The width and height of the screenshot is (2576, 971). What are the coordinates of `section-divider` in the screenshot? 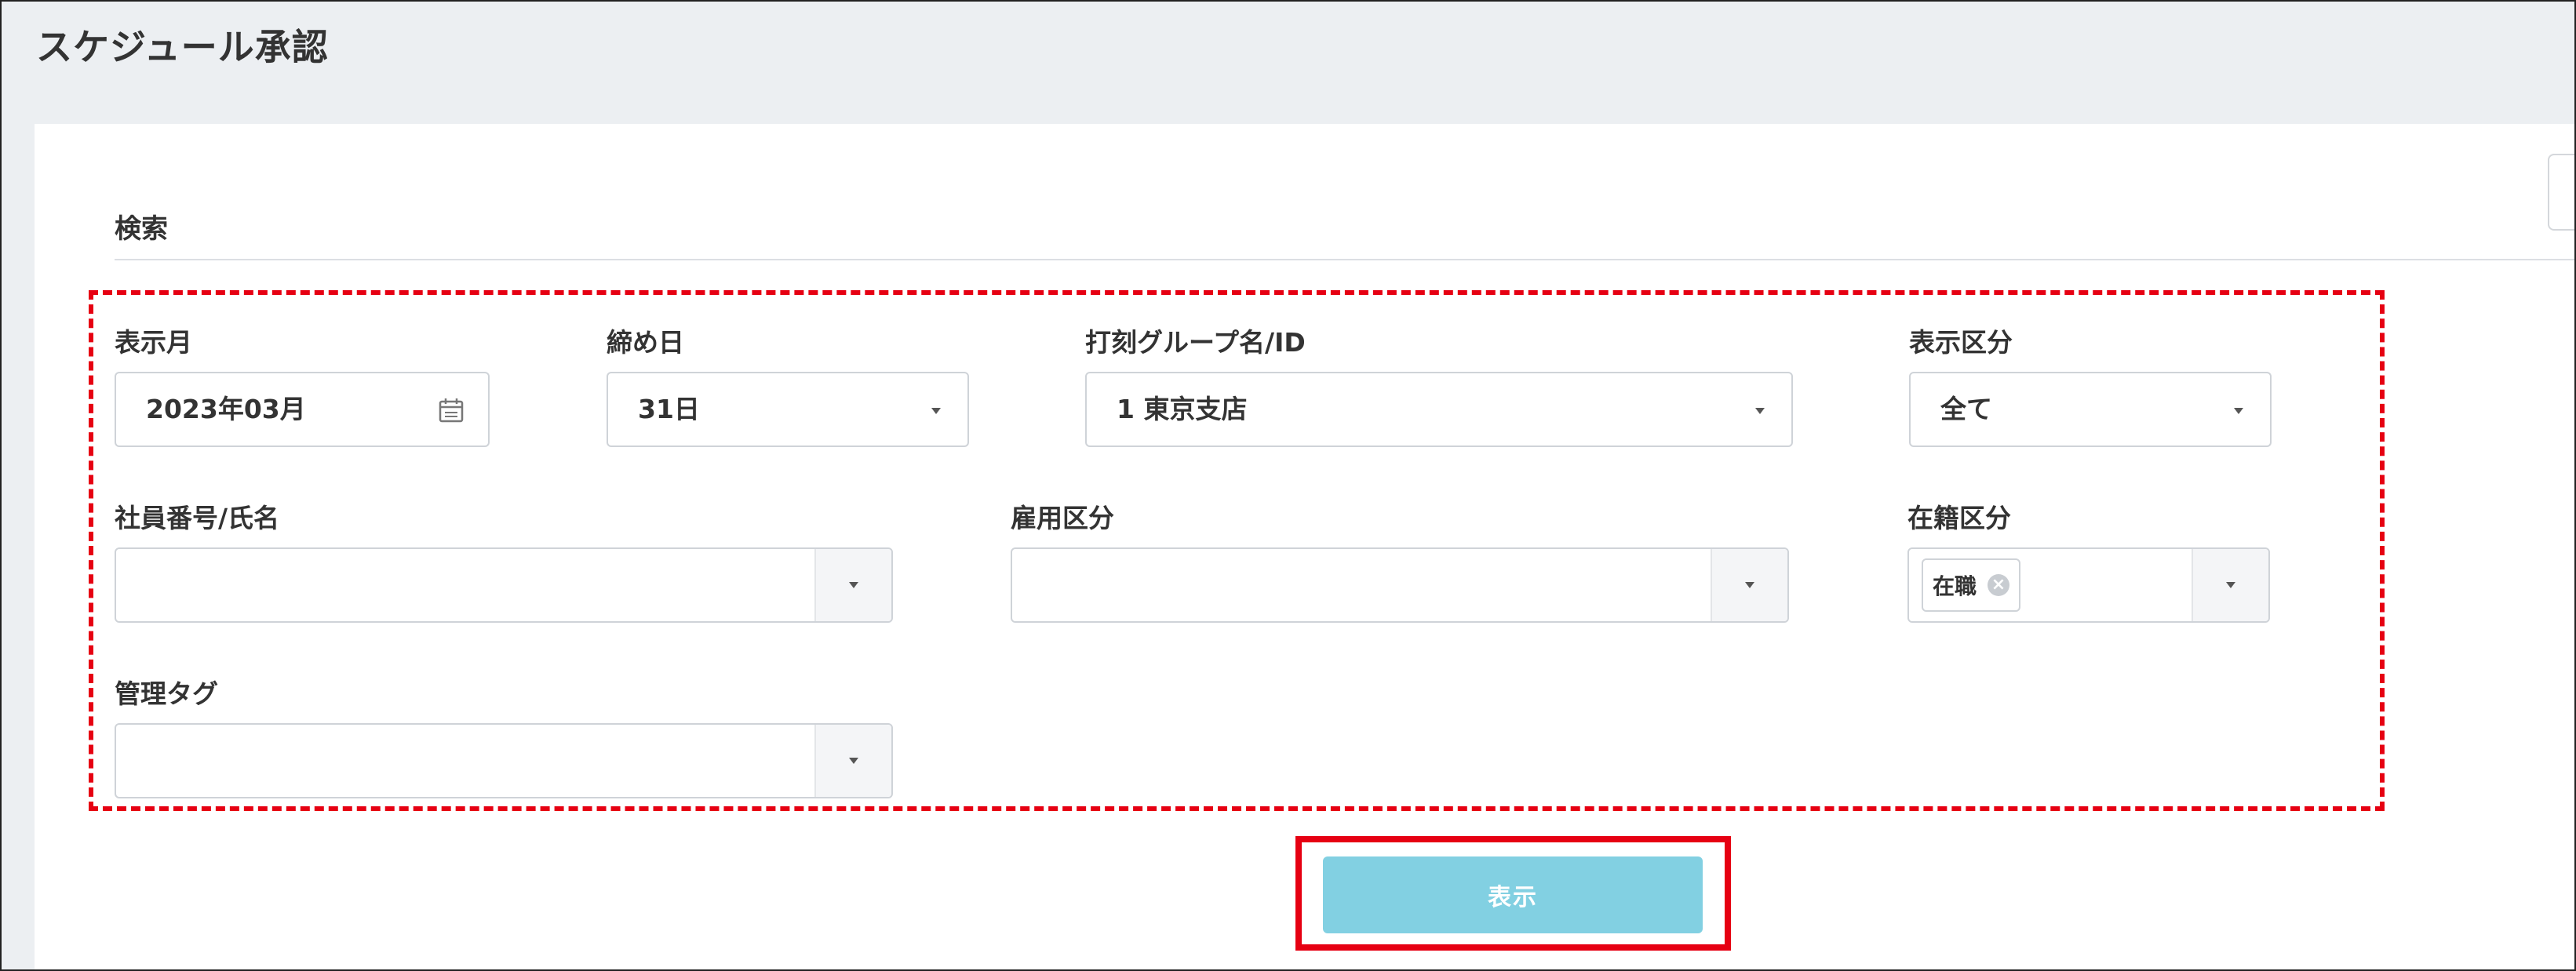 It's located at (1344, 259).